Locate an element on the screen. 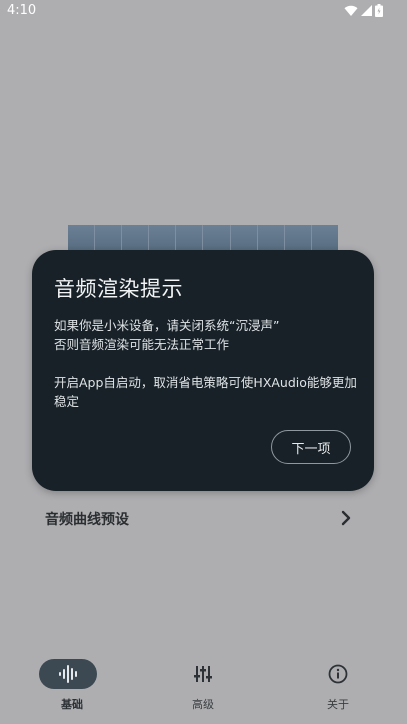 Image resolution: width=407 pixels, height=724 pixels. waveform-icon is located at coordinates (68, 674).